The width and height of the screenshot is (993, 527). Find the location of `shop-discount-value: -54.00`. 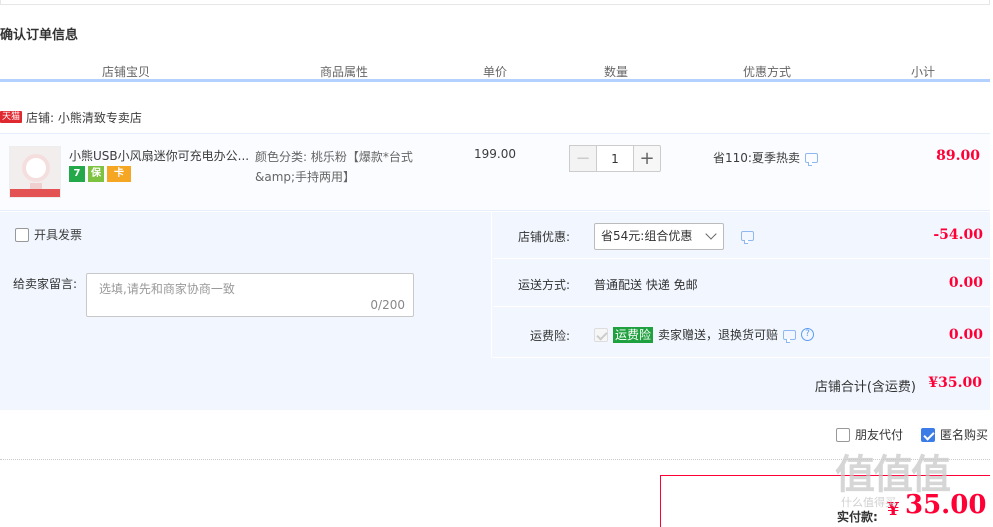

shop-discount-value: -54.00 is located at coordinates (958, 235).